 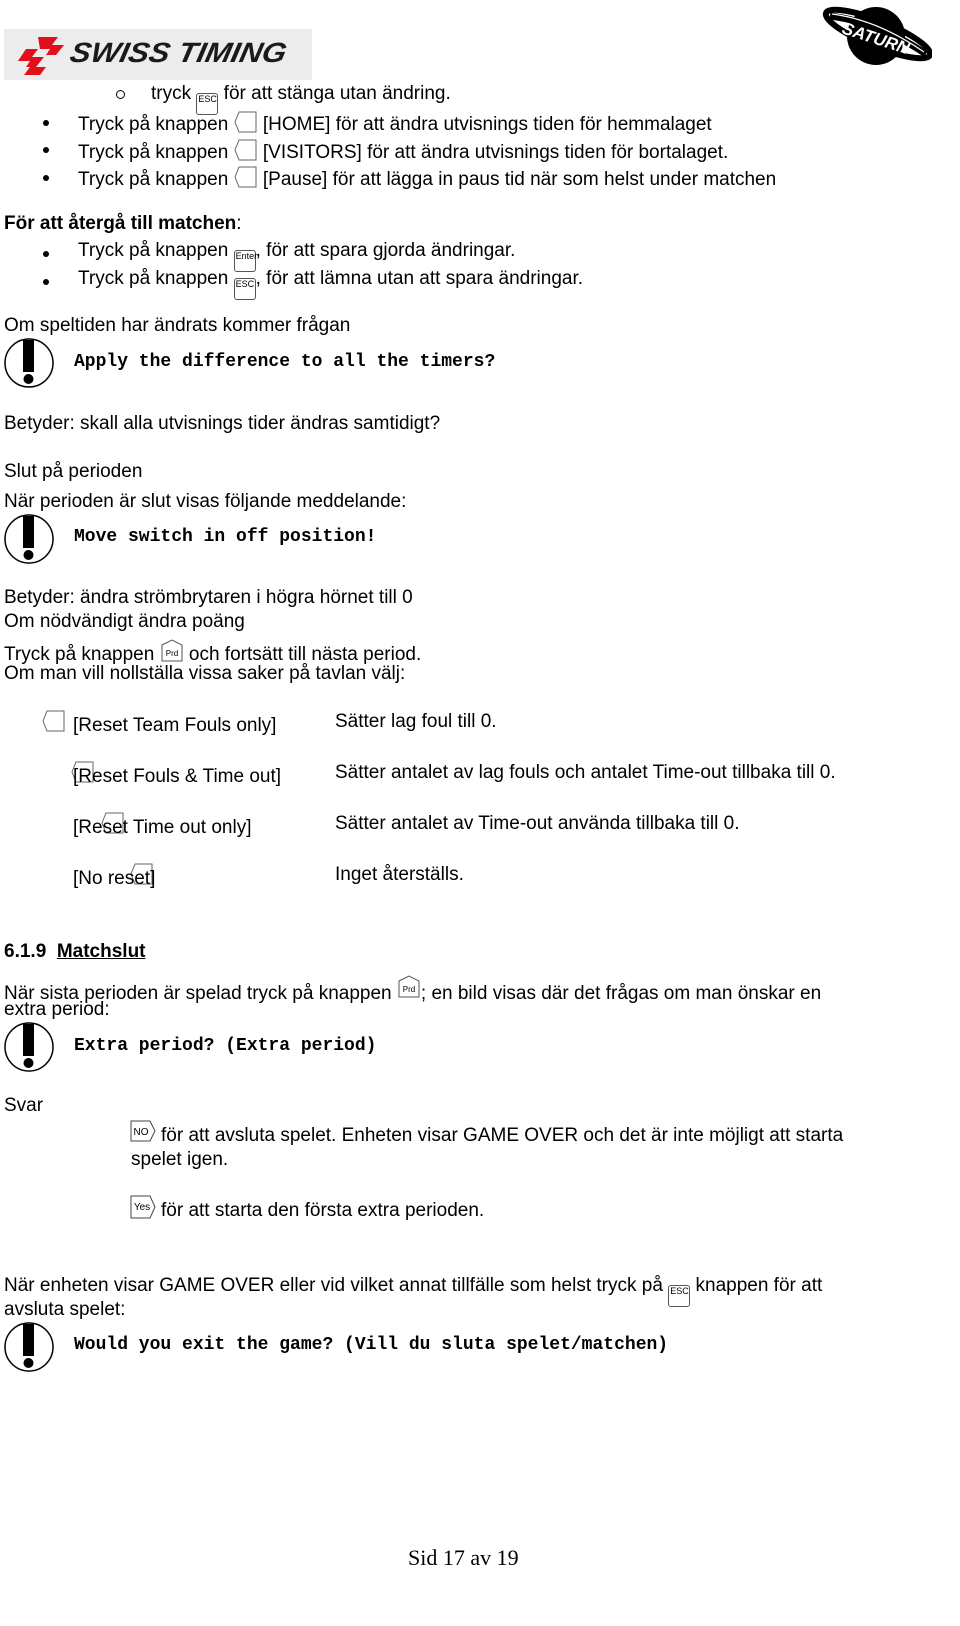 I want to click on swiss-timing-logo: SWISS TIMING, so click(x=158, y=54).